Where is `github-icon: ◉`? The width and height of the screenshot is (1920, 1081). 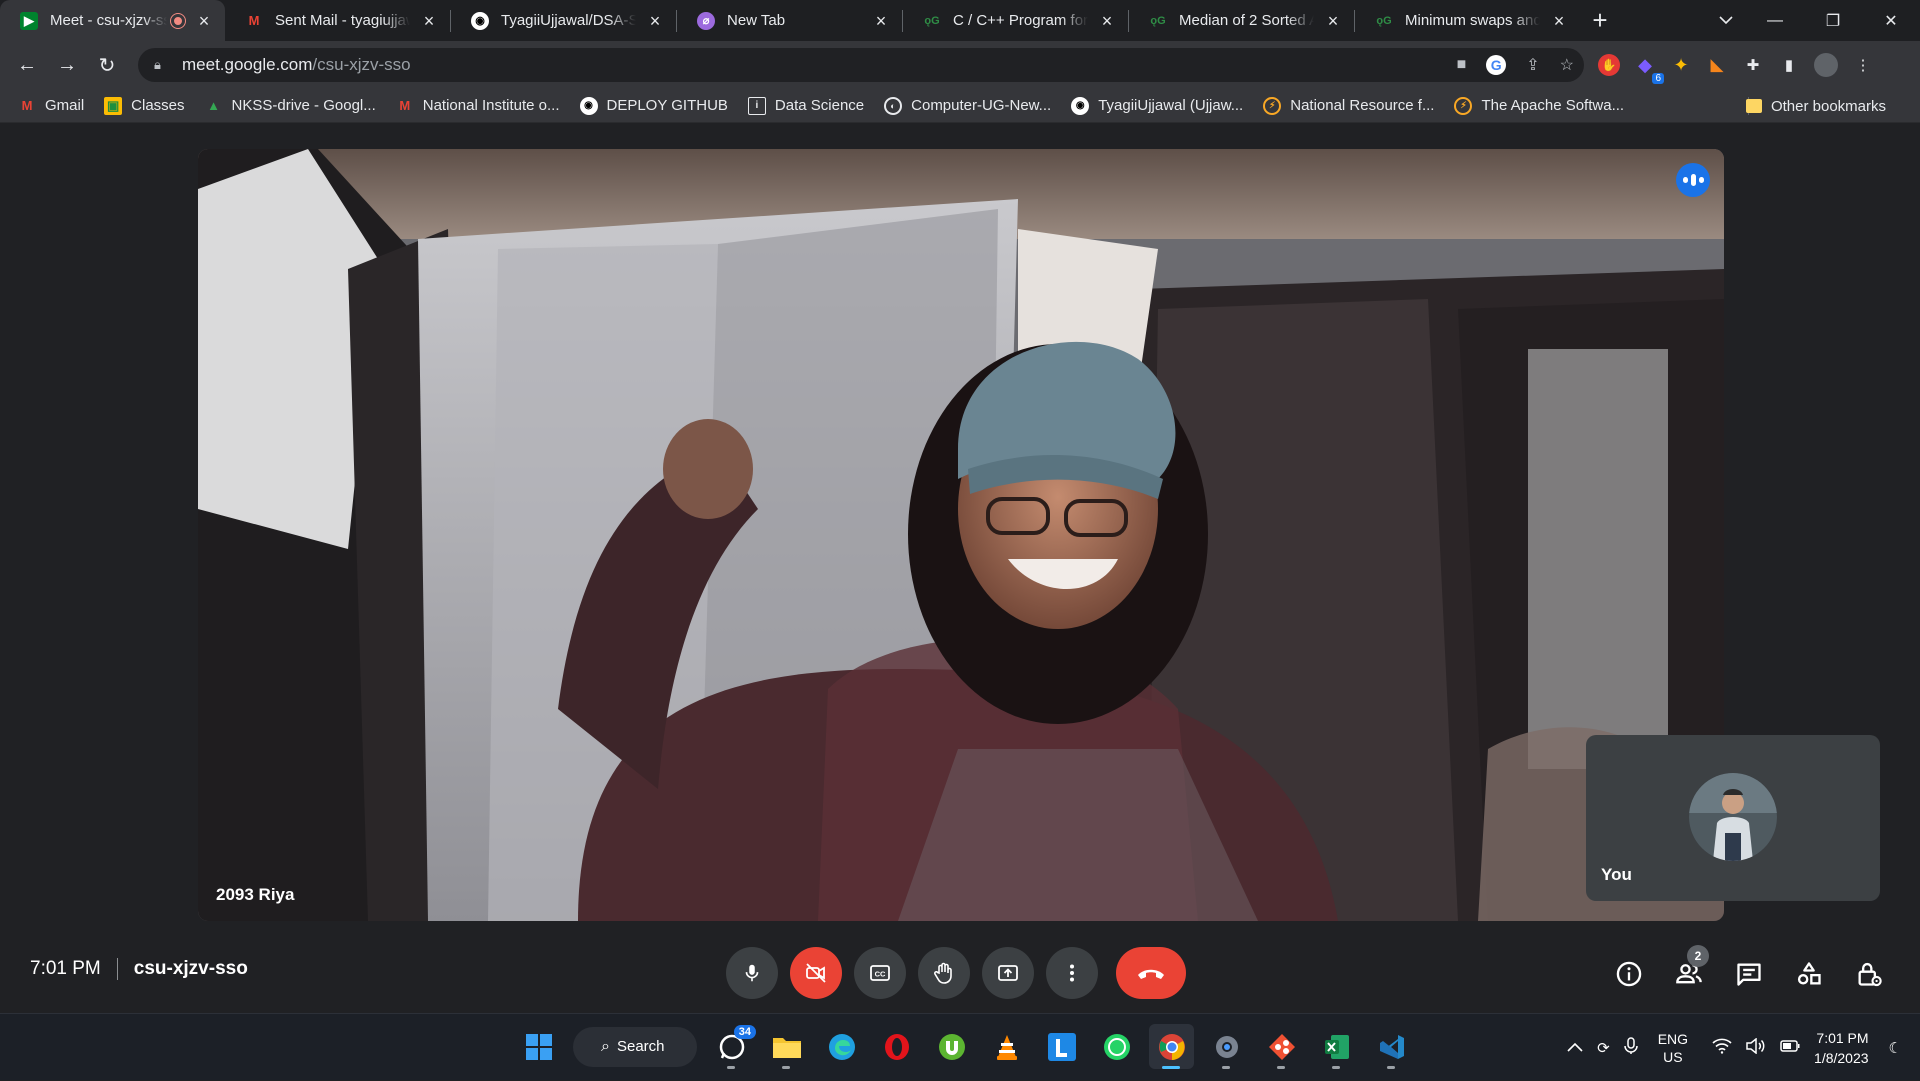 github-icon: ◉ is located at coordinates (480, 20).